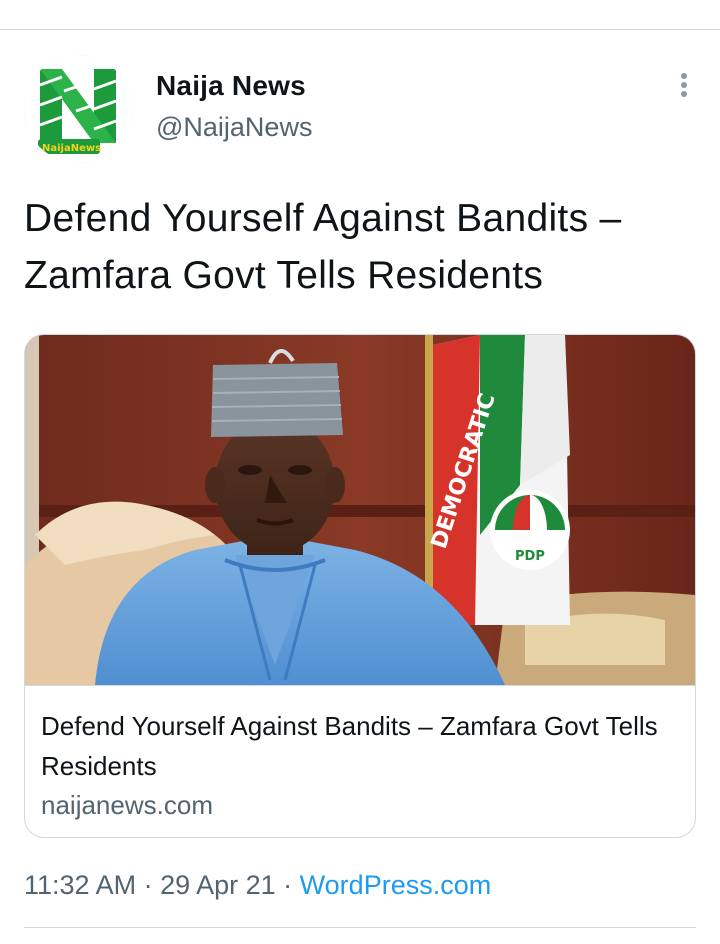 The image size is (720, 944). I want to click on tweet-date: 29 Apr 21, so click(218, 885).